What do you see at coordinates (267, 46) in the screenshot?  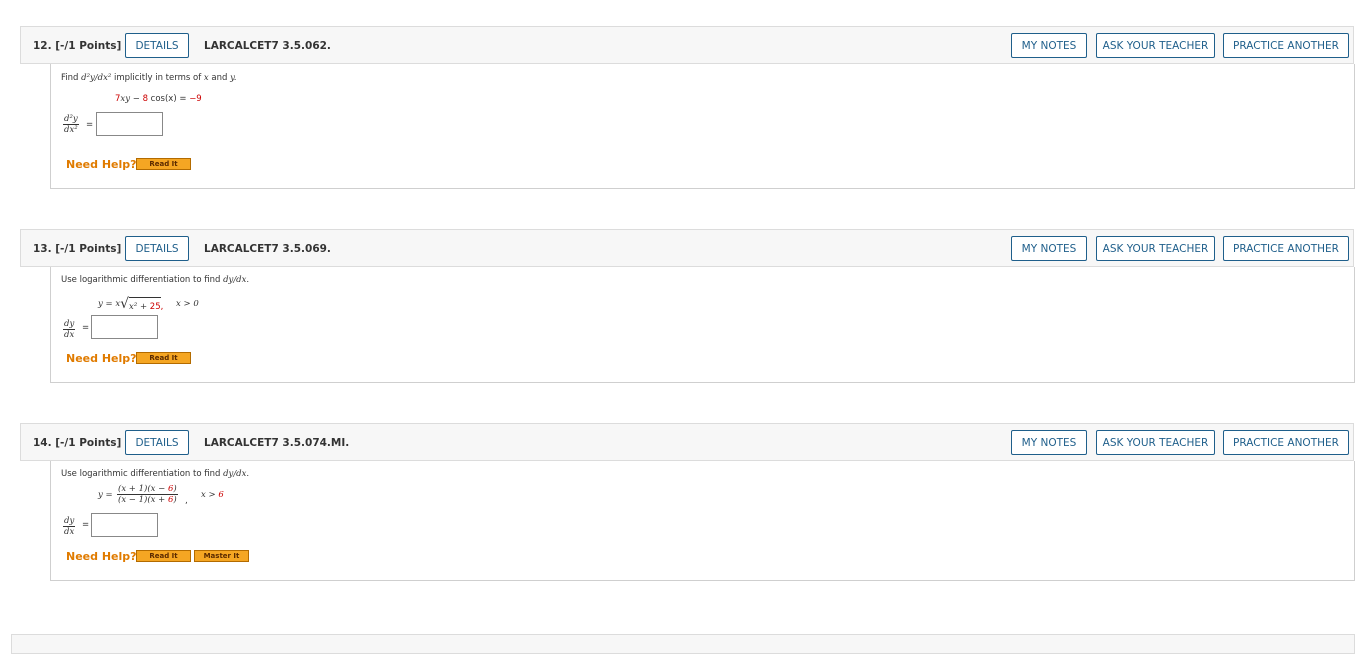 I see `question-code: LARCALCET7 3.5.062.` at bounding box center [267, 46].